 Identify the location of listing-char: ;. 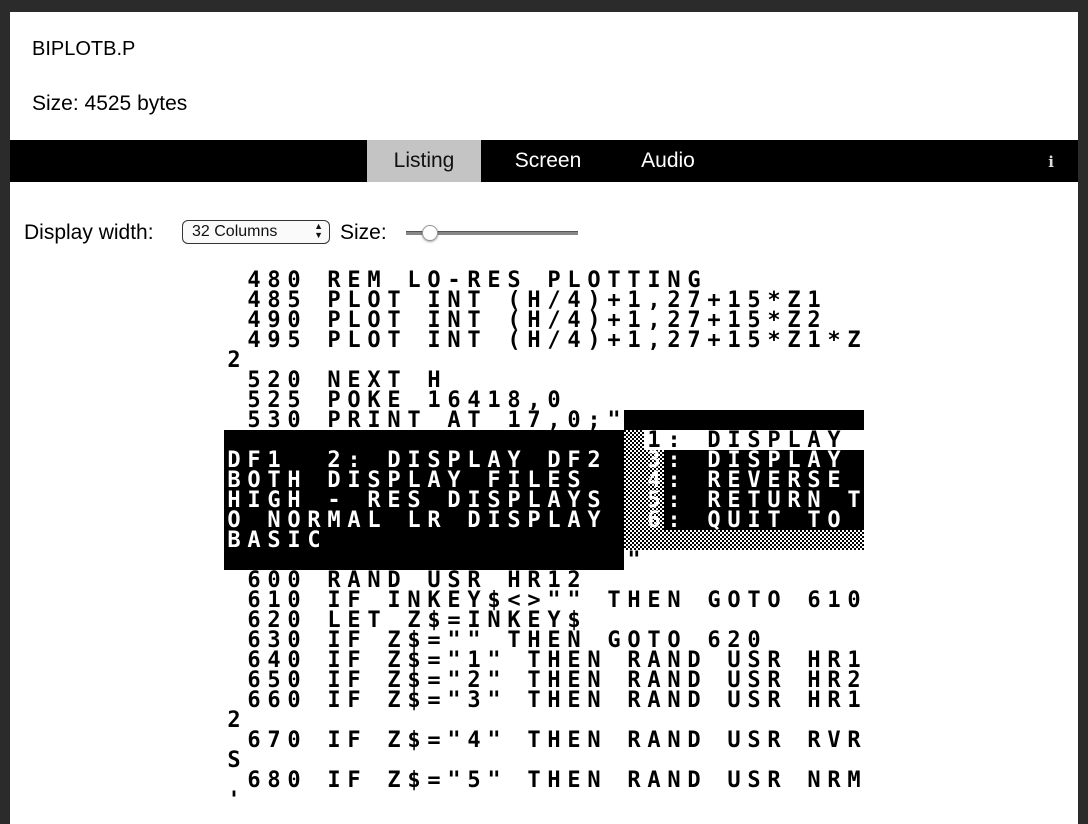
(593, 420).